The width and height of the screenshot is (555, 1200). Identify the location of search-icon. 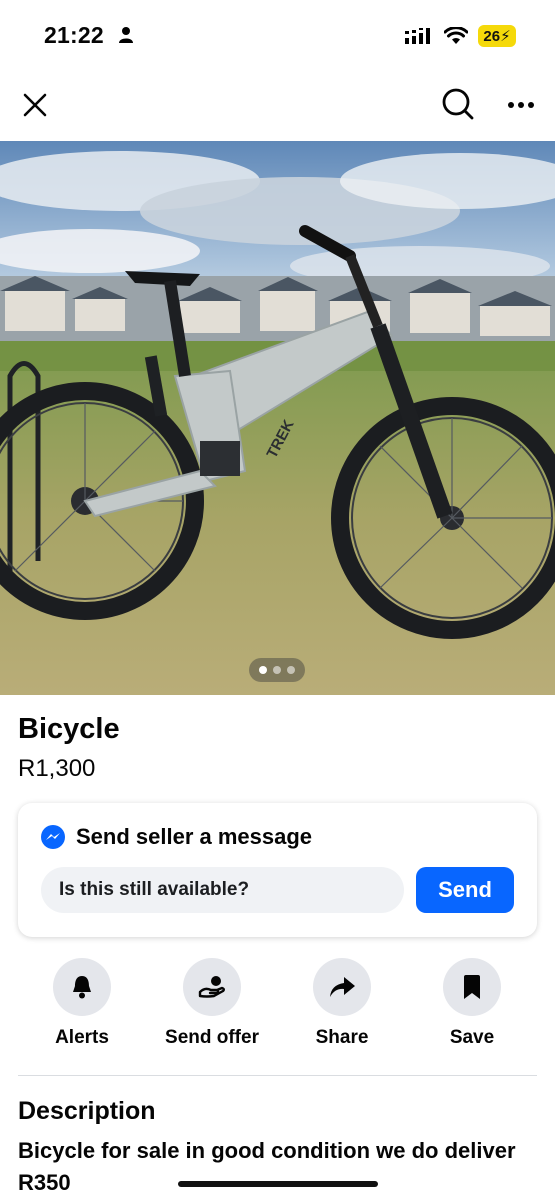
(458, 104).